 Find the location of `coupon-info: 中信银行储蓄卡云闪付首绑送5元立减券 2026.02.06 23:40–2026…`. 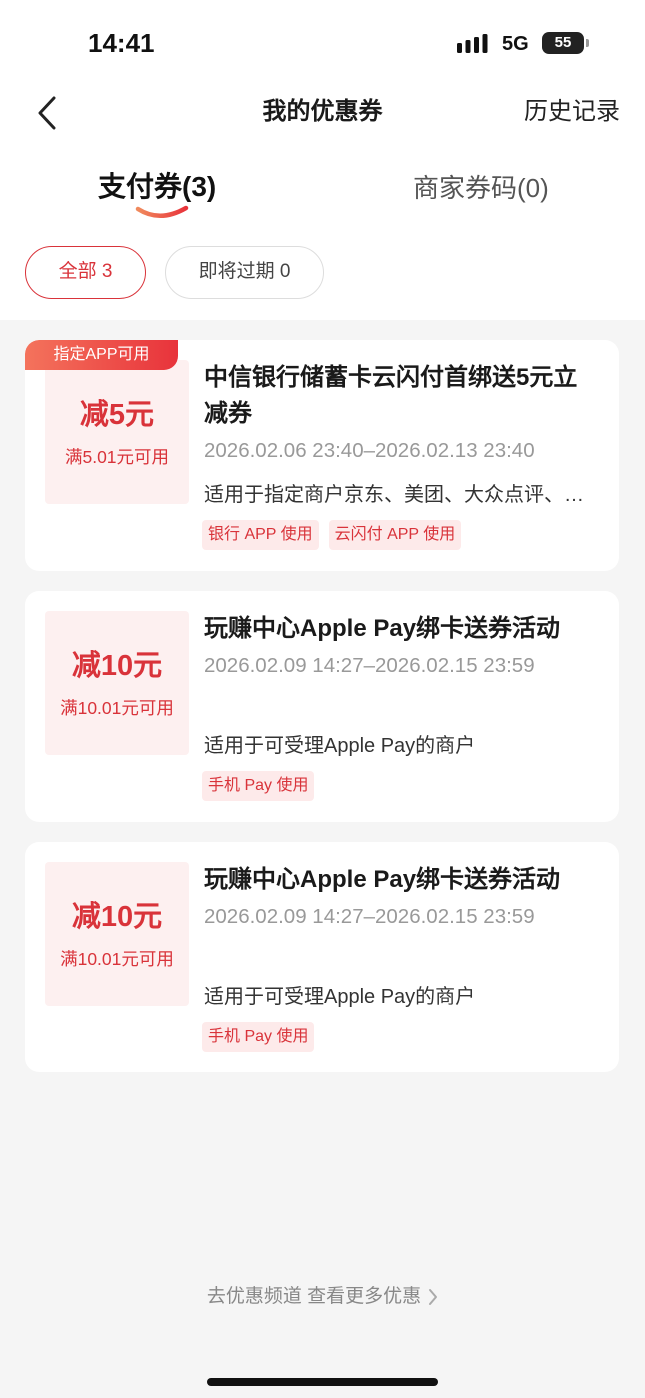

coupon-info: 中信银行储蓄卡云闪付首绑送5元立减券 2026.02.06 23:40–2026… is located at coordinates (401, 411).